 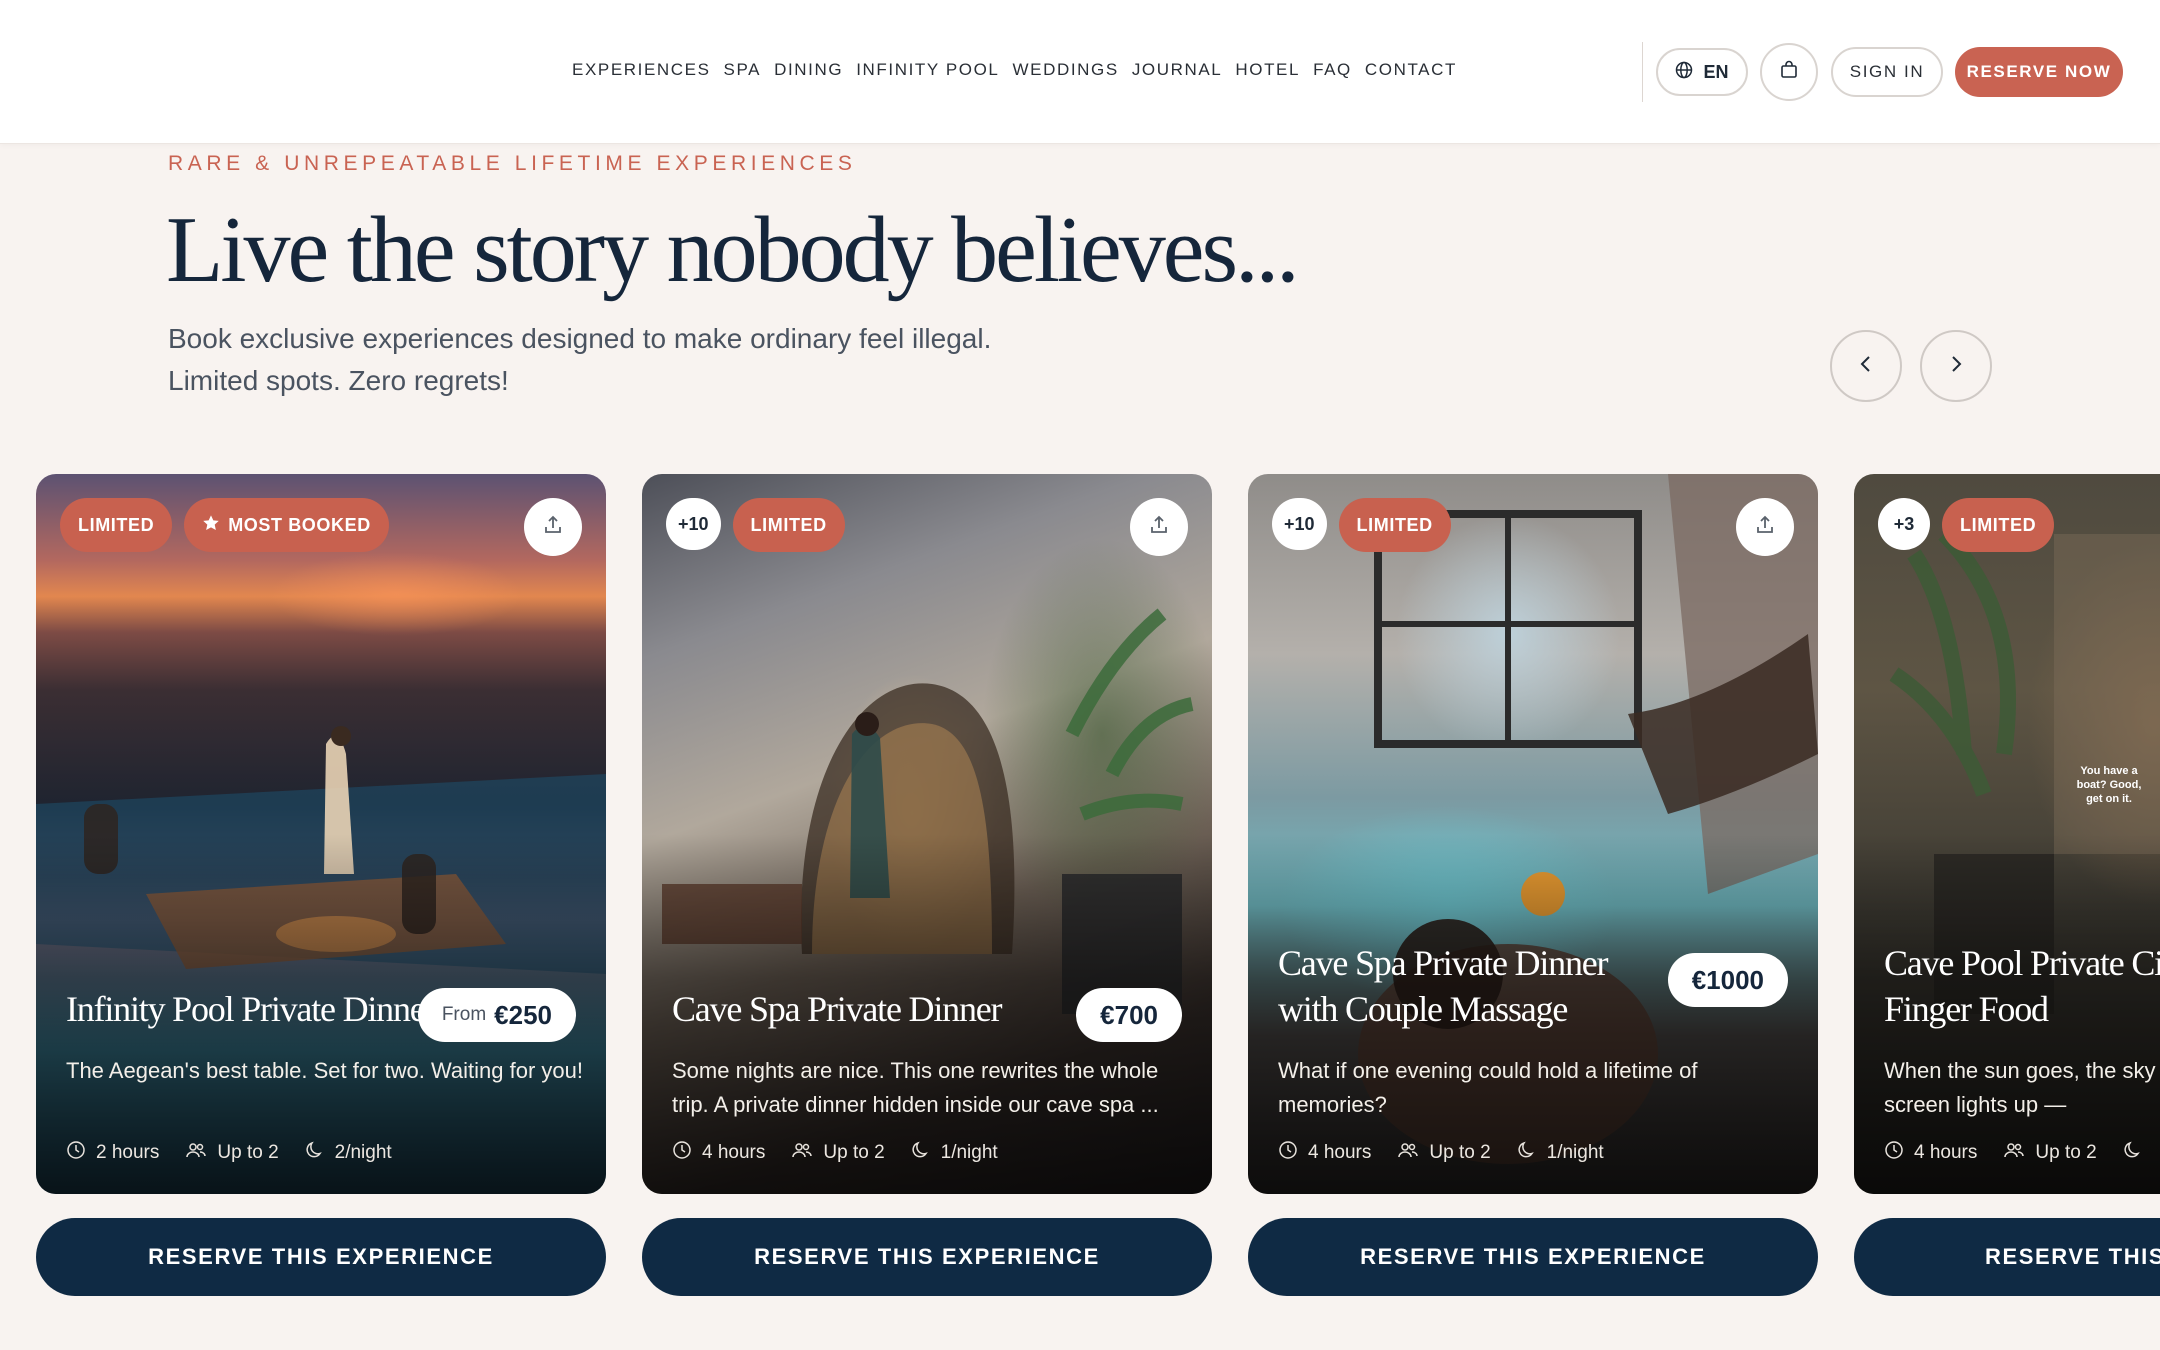 I want to click on nav-hotel: HOTEL, so click(x=1267, y=70).